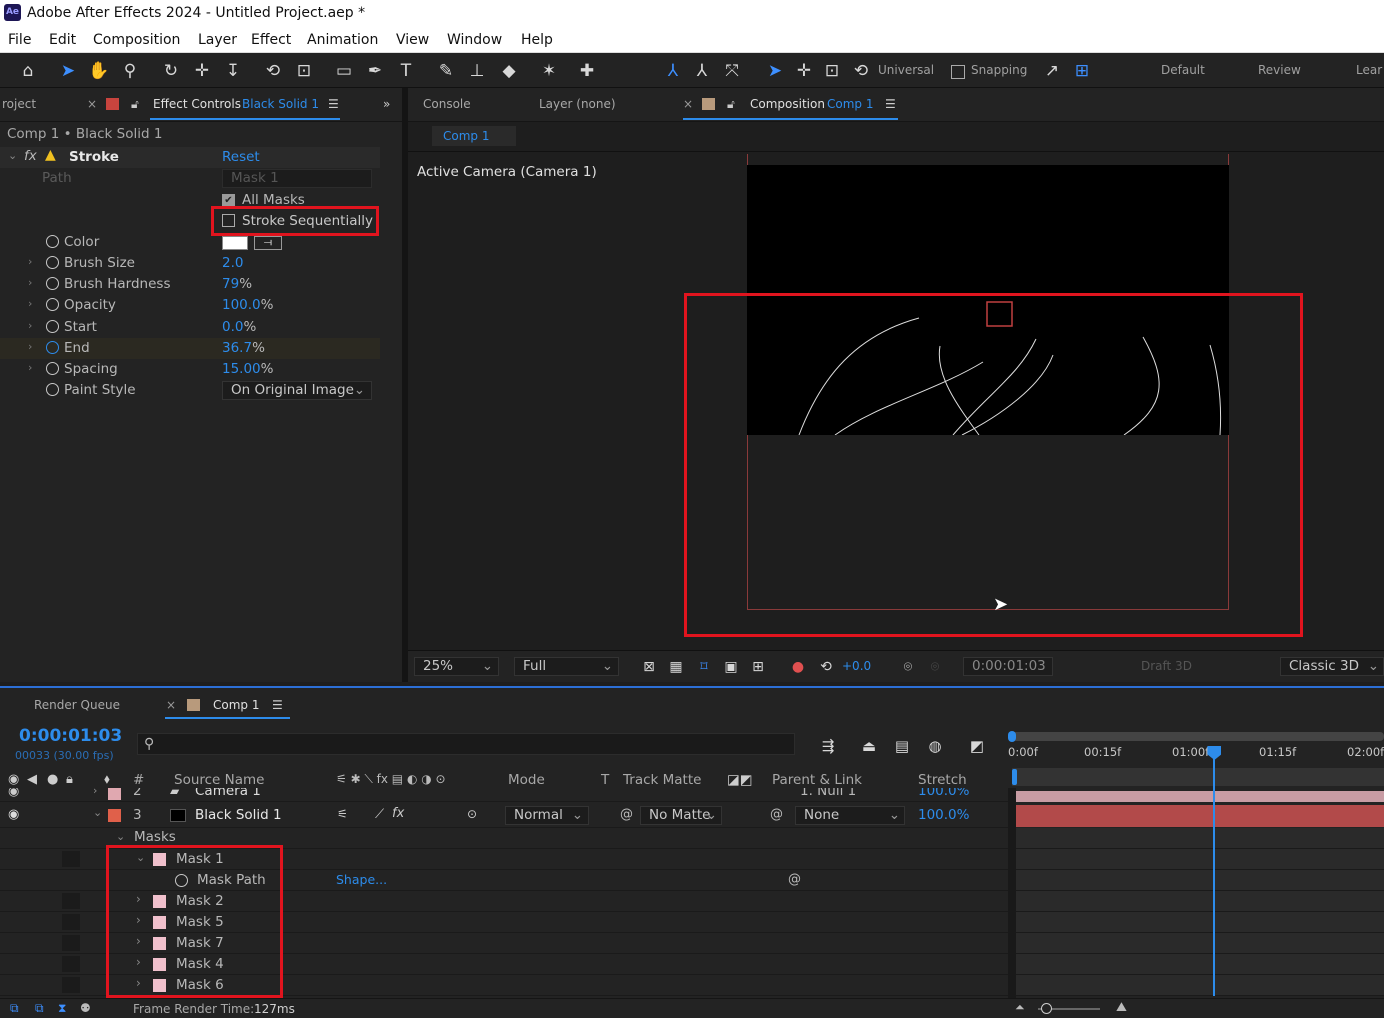  I want to click on selection-tool-icon: ➤, so click(68, 71).